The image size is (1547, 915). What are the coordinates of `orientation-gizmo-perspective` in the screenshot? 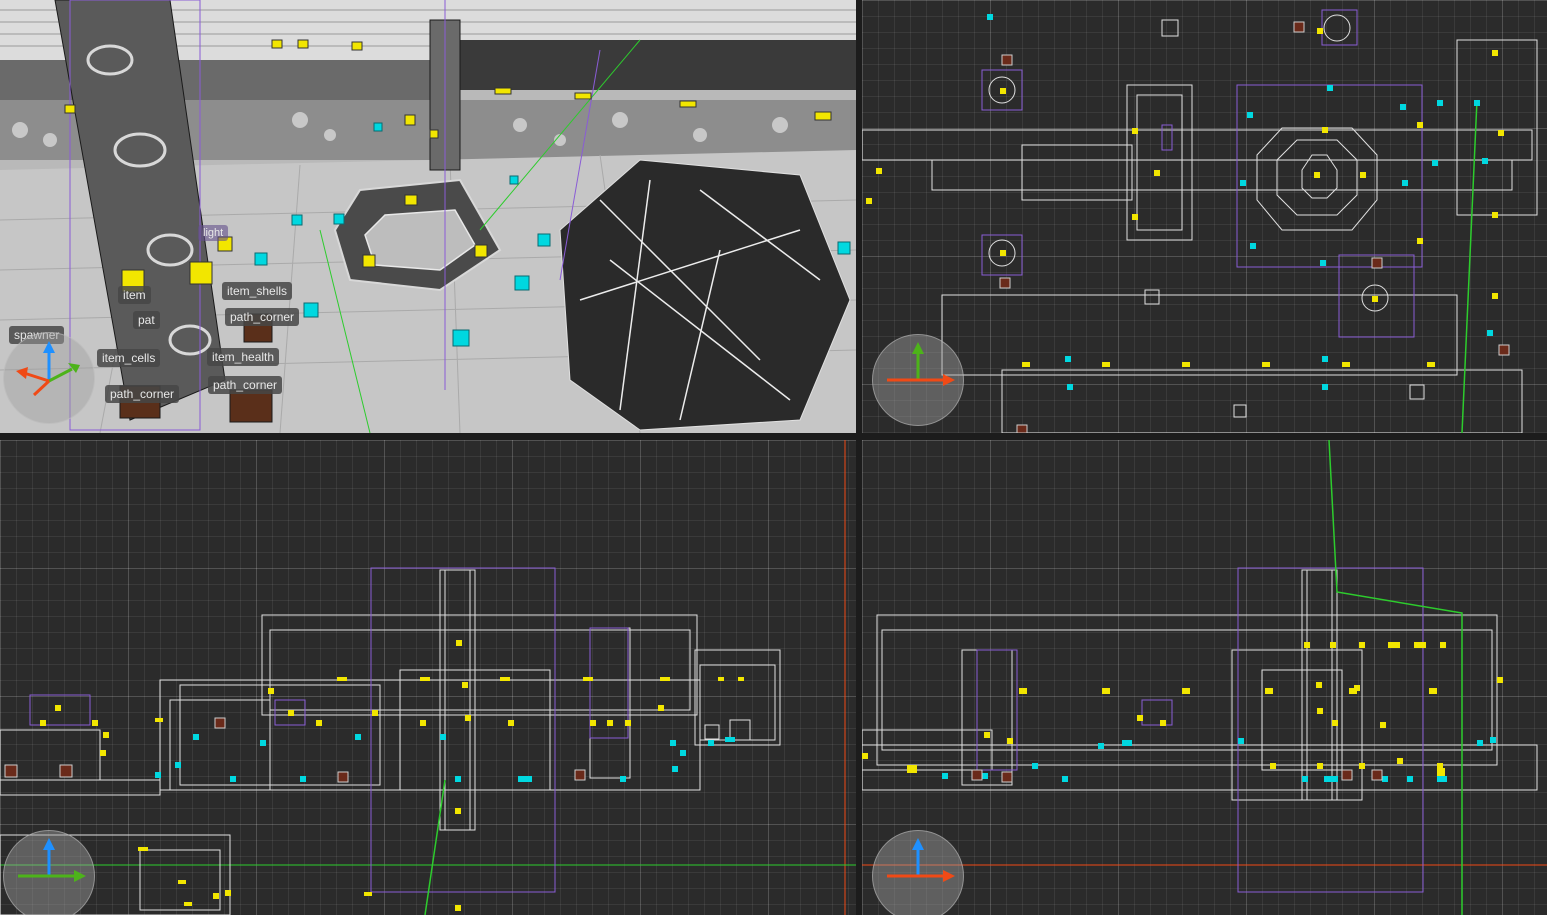 It's located at (49, 378).